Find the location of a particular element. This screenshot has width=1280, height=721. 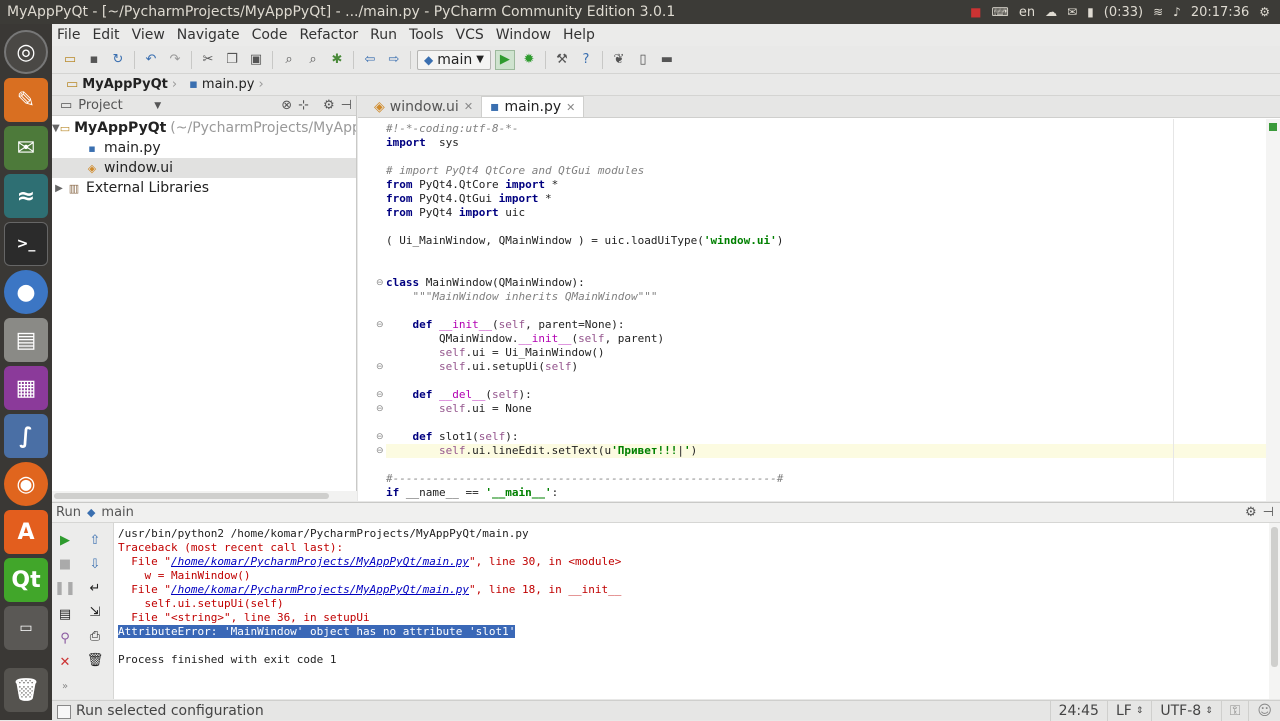

pin-icon: ⚲ is located at coordinates (65, 638).